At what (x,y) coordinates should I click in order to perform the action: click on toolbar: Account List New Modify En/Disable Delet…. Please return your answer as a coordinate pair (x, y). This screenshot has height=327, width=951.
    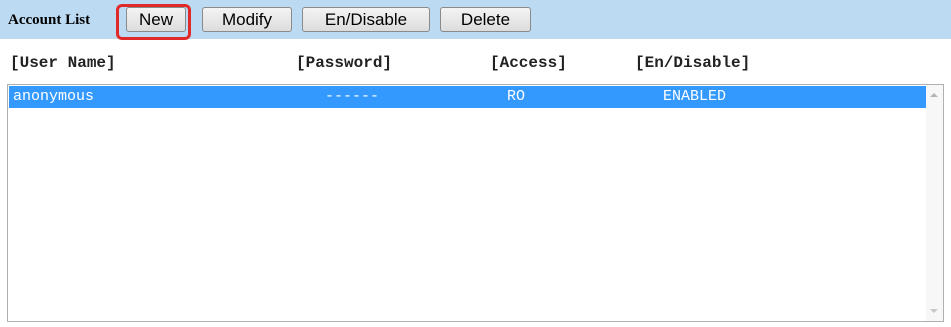
    Looking at the image, I should click on (475, 20).